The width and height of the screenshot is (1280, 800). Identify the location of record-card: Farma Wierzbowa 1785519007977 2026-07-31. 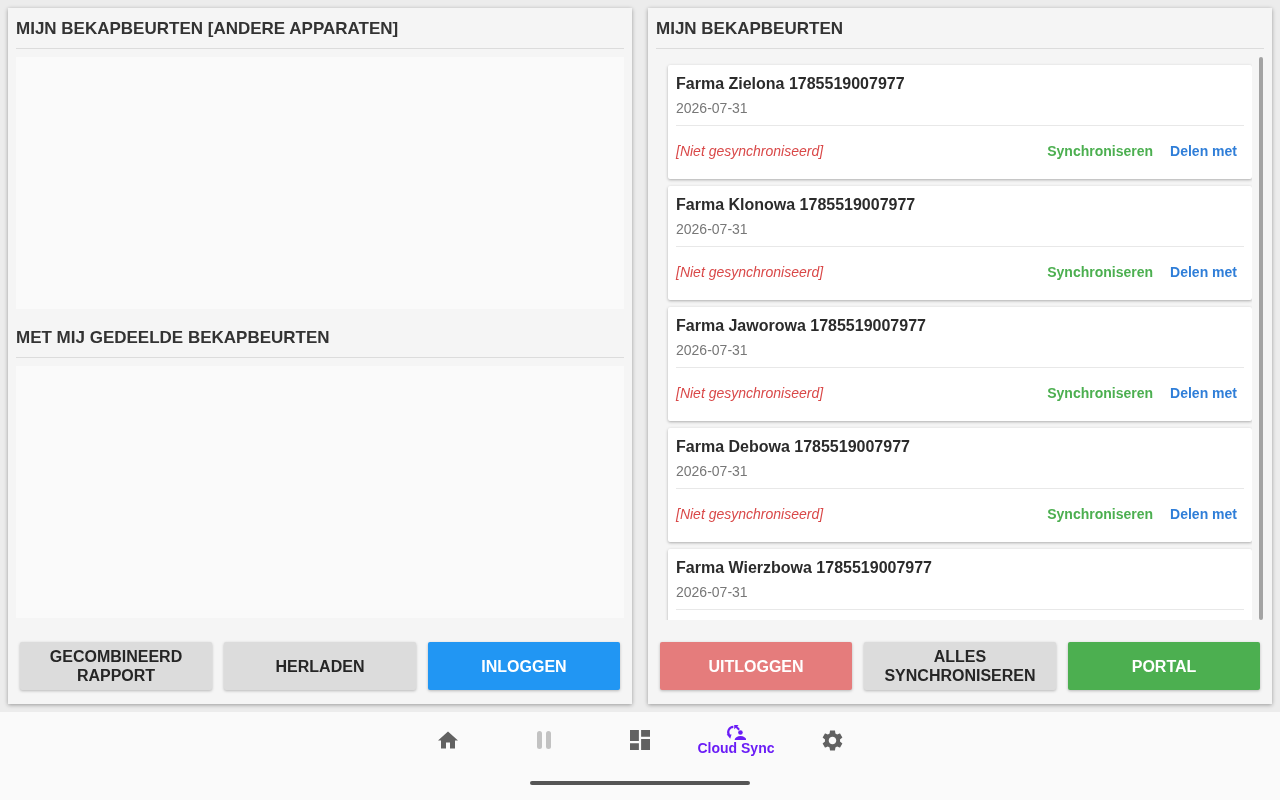
(960, 584).